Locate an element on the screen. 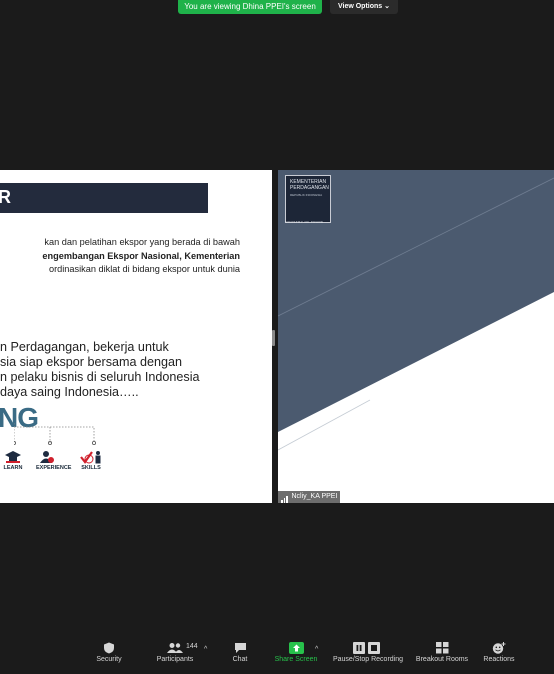  participant-name-tag: Ncliy_KA PPEI is located at coordinates (309, 497).